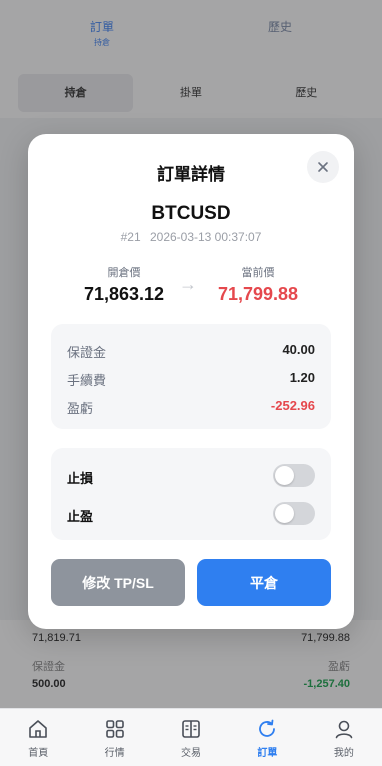  Describe the element at coordinates (130, 237) in the screenshot. I see `order-id: #21` at that location.